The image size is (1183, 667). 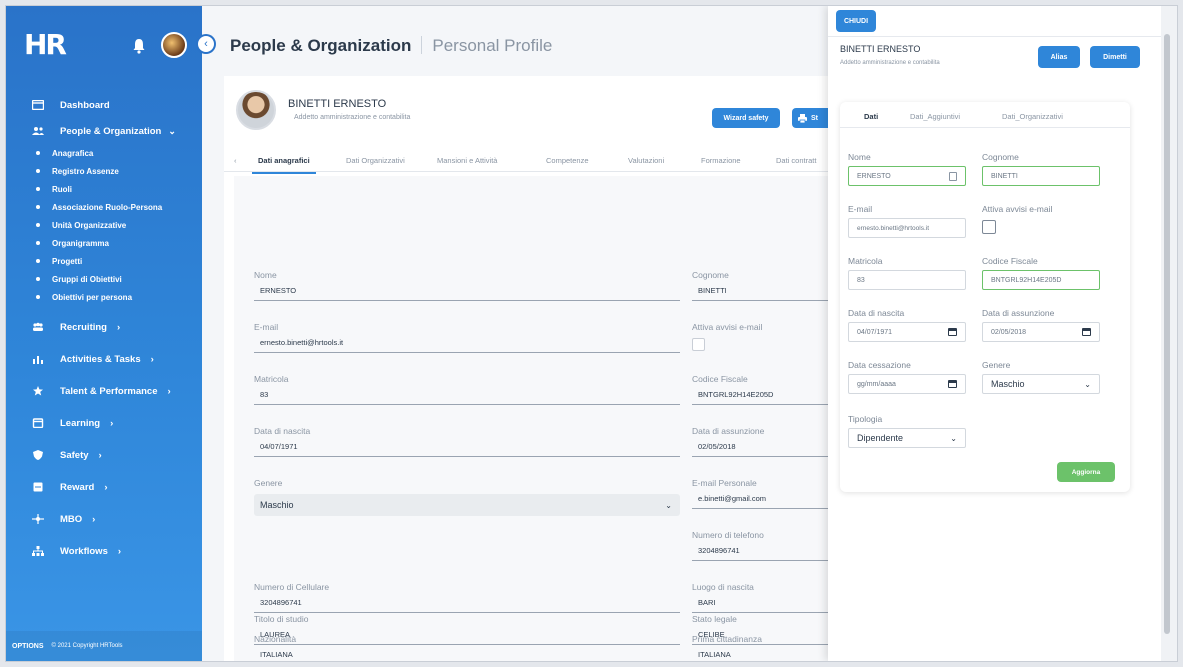 What do you see at coordinates (104, 189) in the screenshot?
I see `submenu-item: Ruoli` at bounding box center [104, 189].